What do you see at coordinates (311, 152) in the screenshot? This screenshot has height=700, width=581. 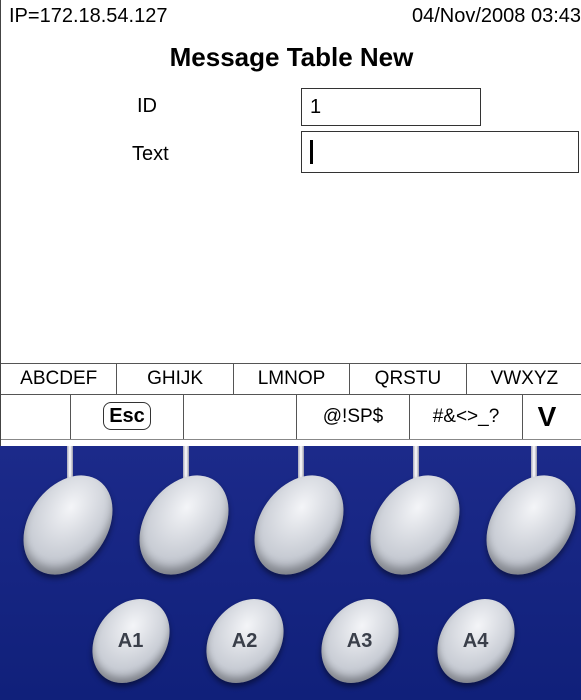 I see `text-cursor` at bounding box center [311, 152].